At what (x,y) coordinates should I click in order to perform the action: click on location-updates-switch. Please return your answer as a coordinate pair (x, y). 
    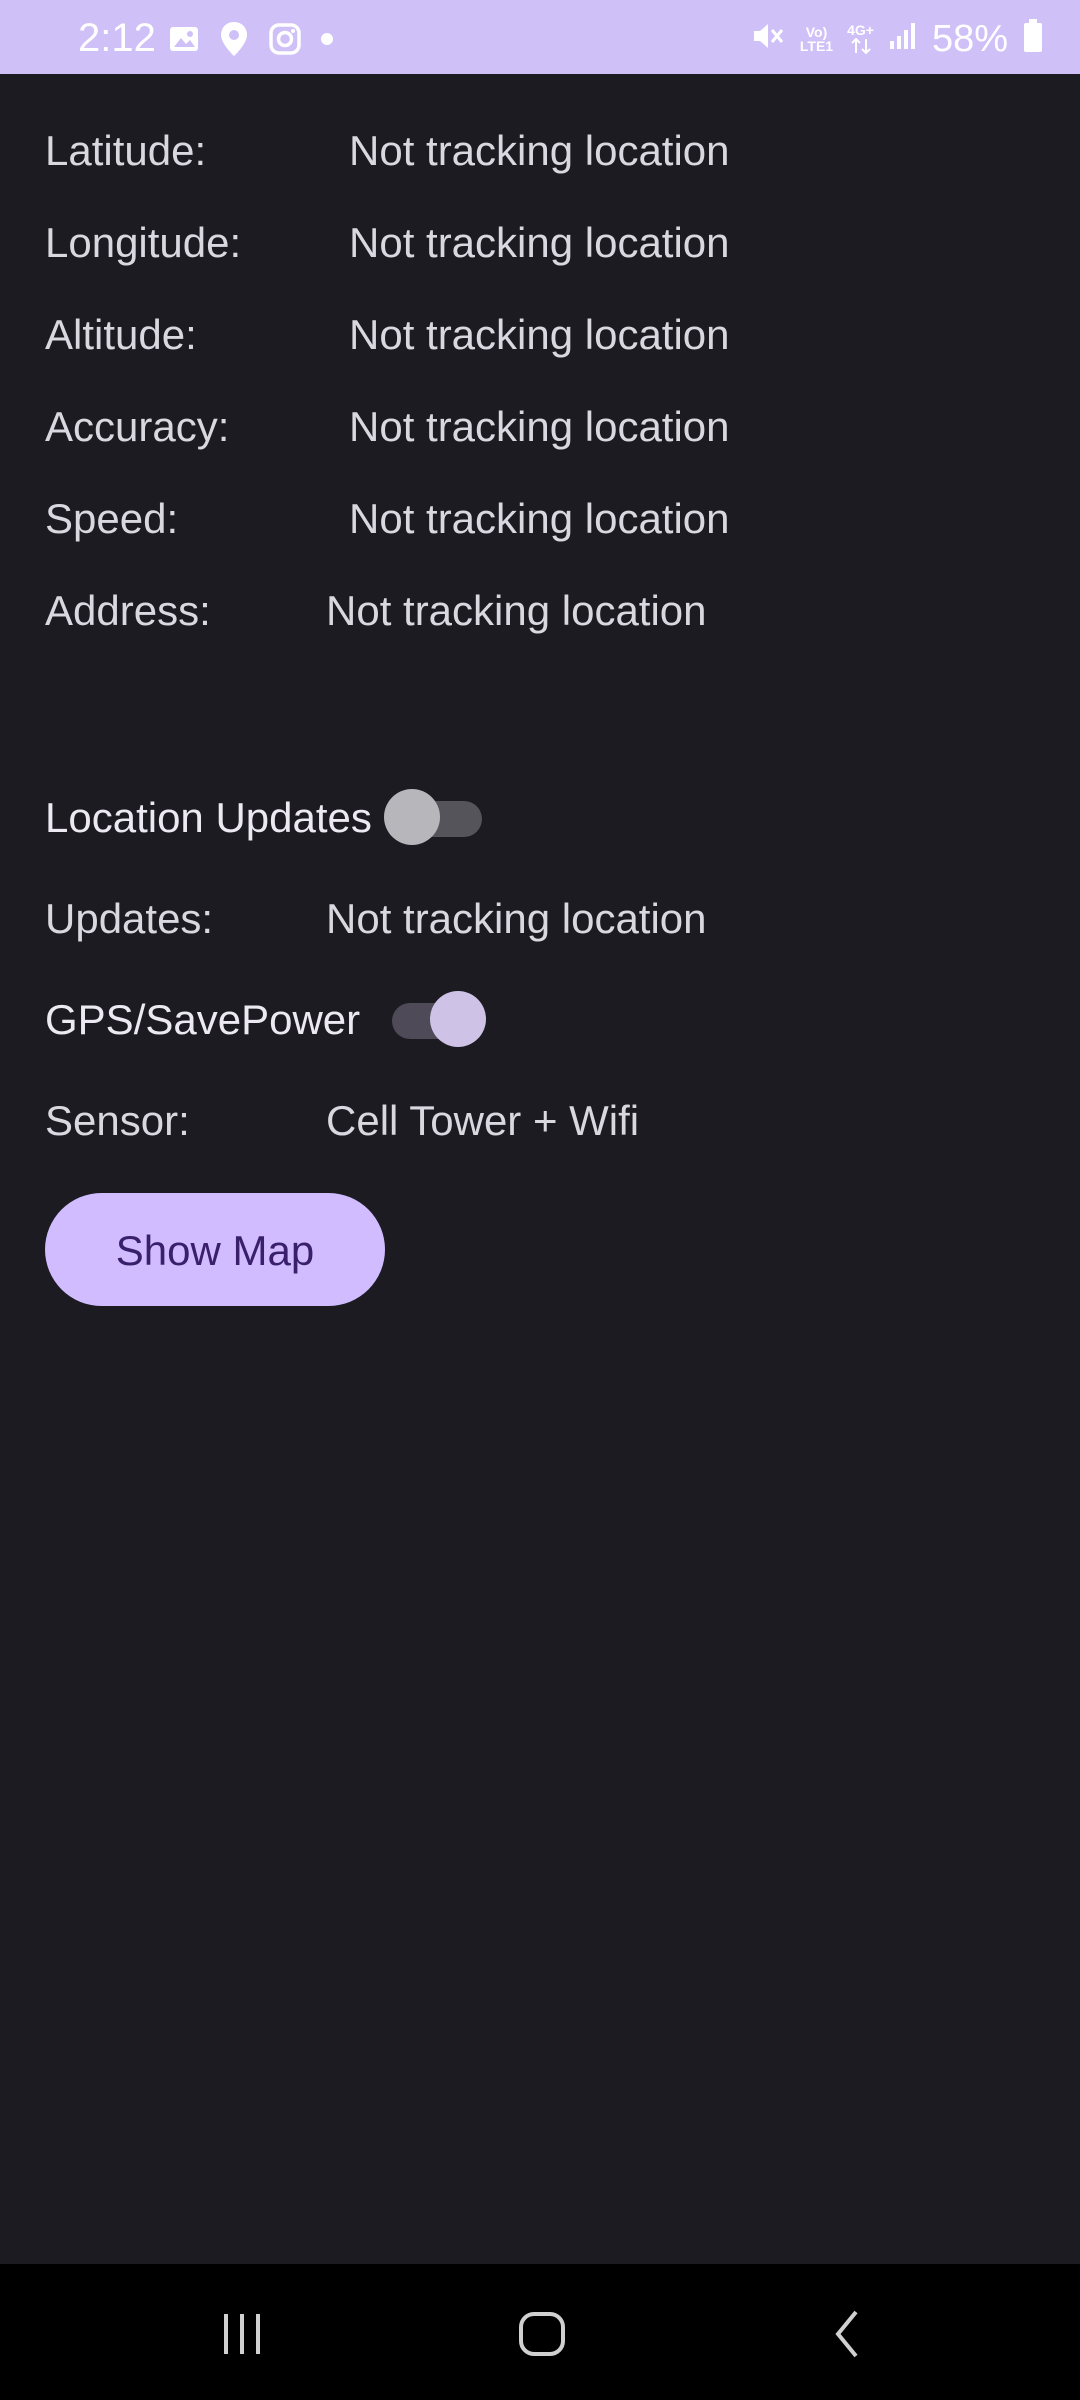
    Looking at the image, I should click on (435, 817).